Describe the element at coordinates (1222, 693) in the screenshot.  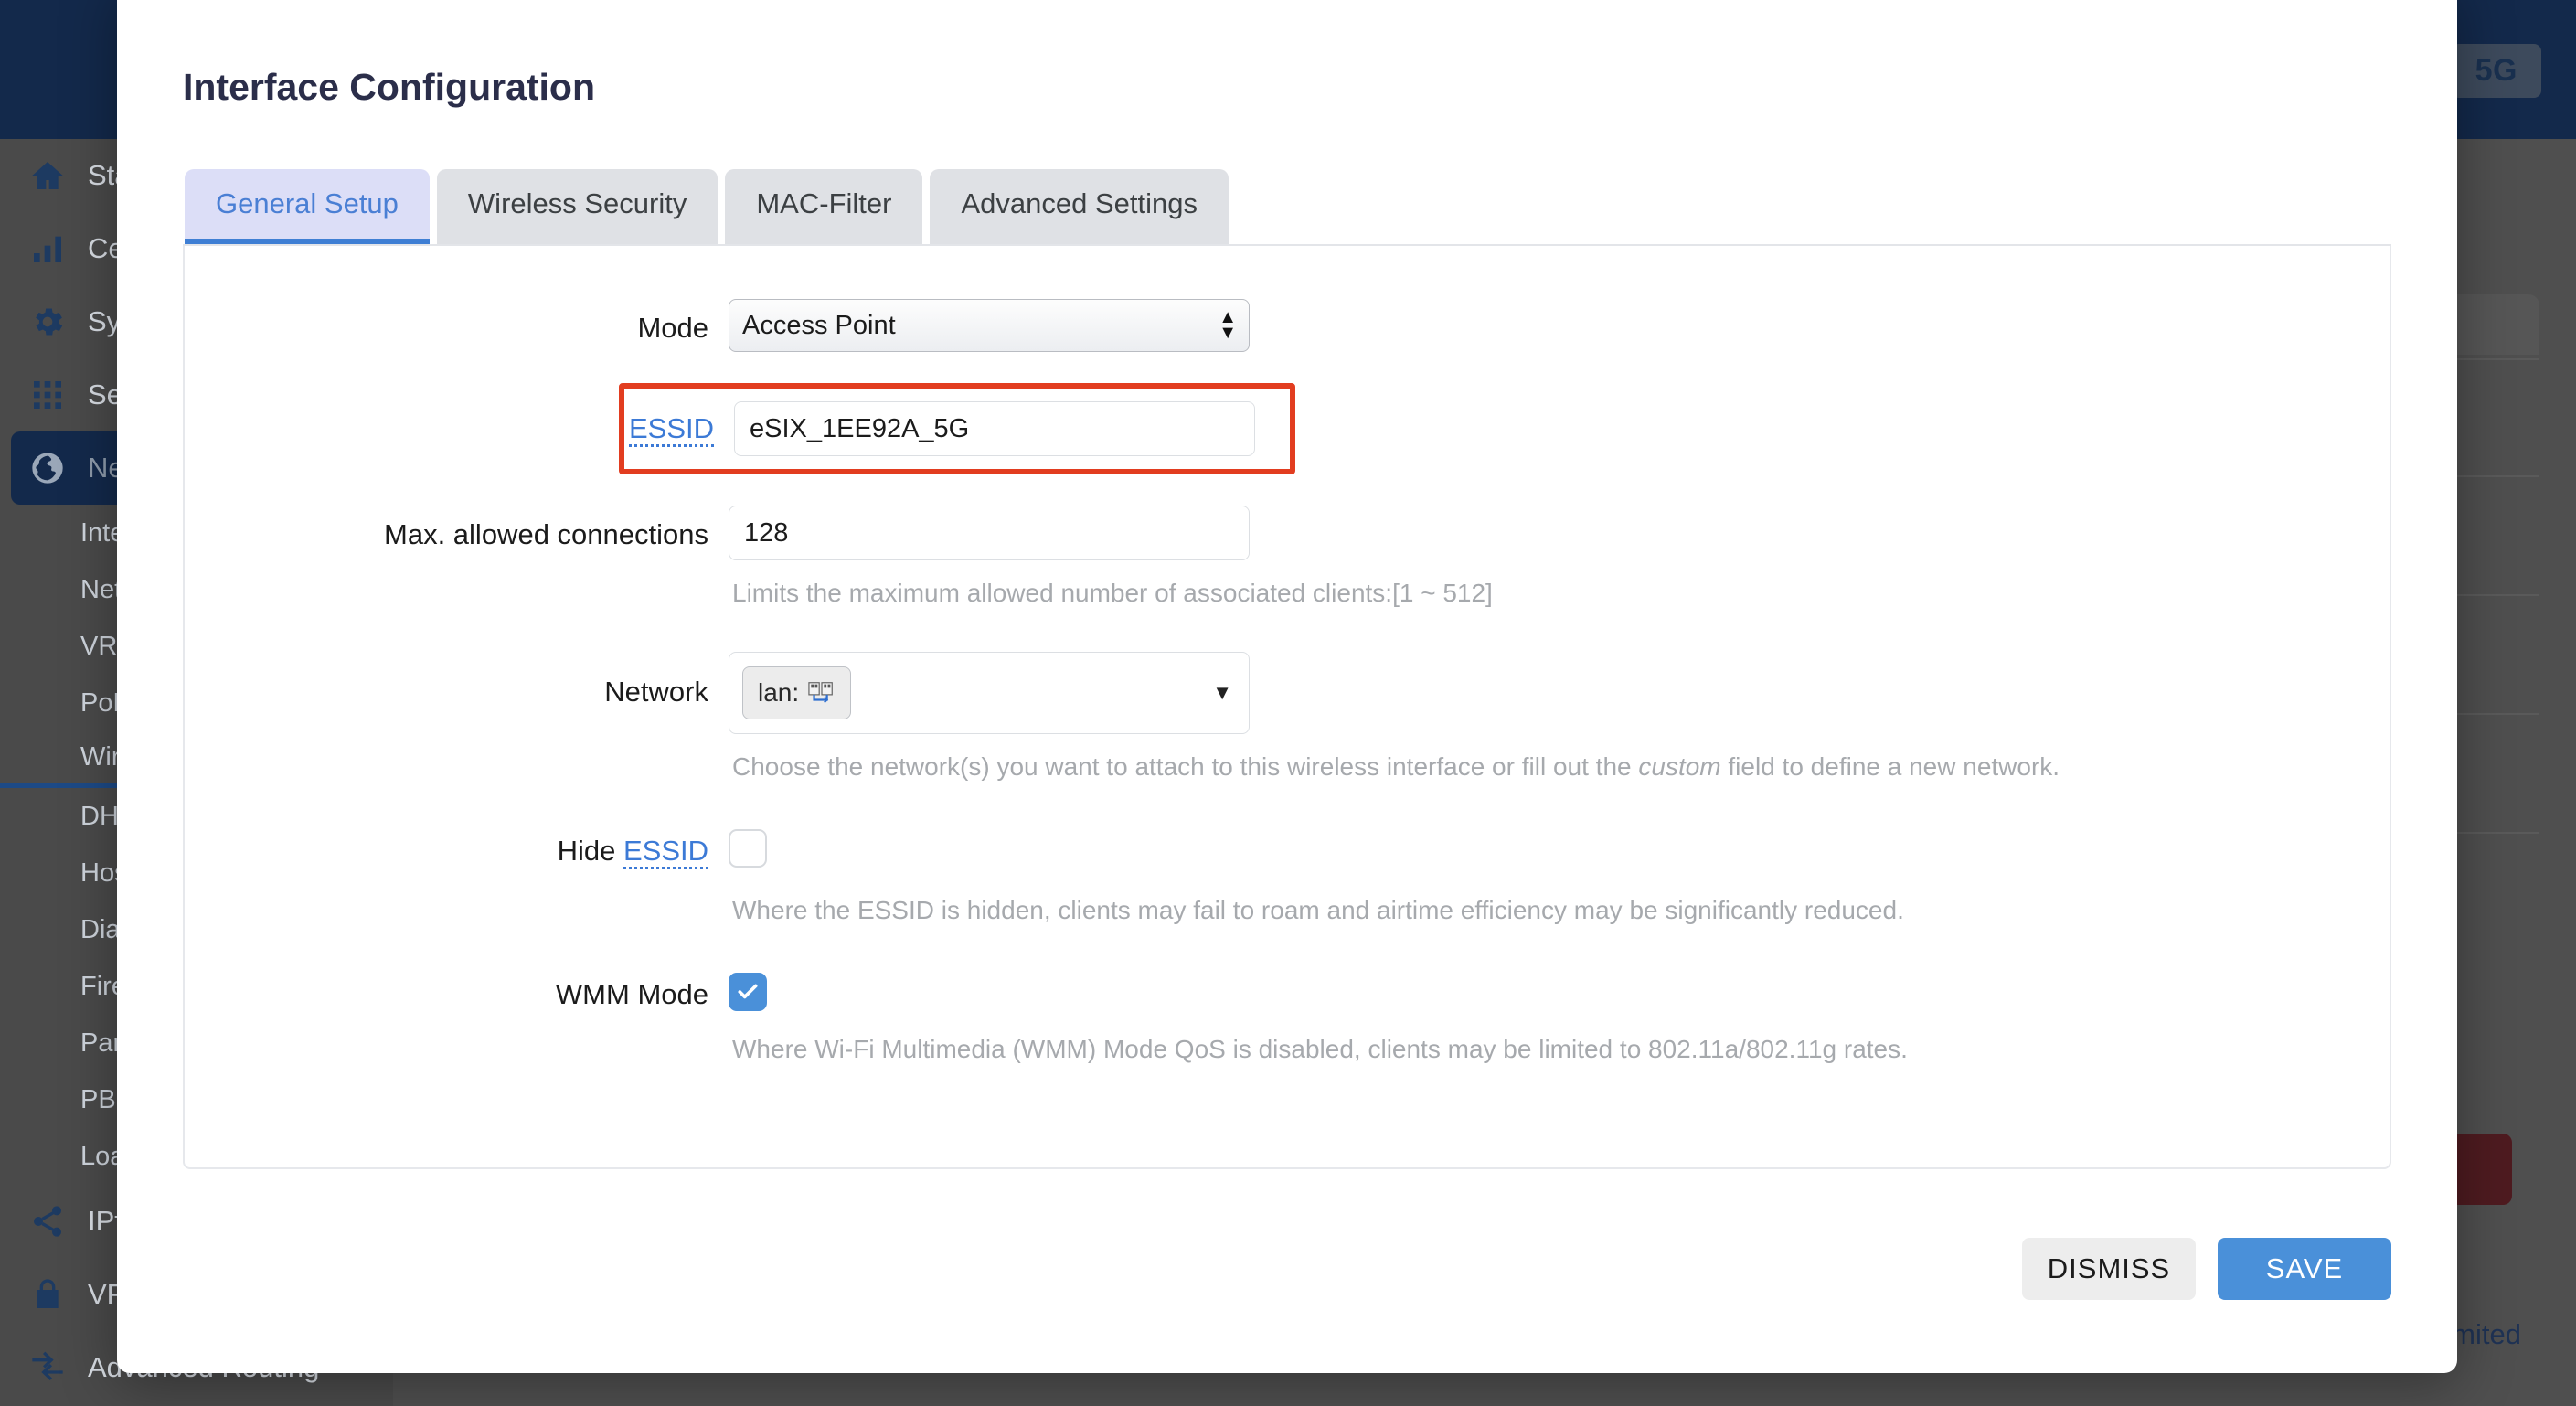
I see `chevron-down-icon: ▼` at that location.